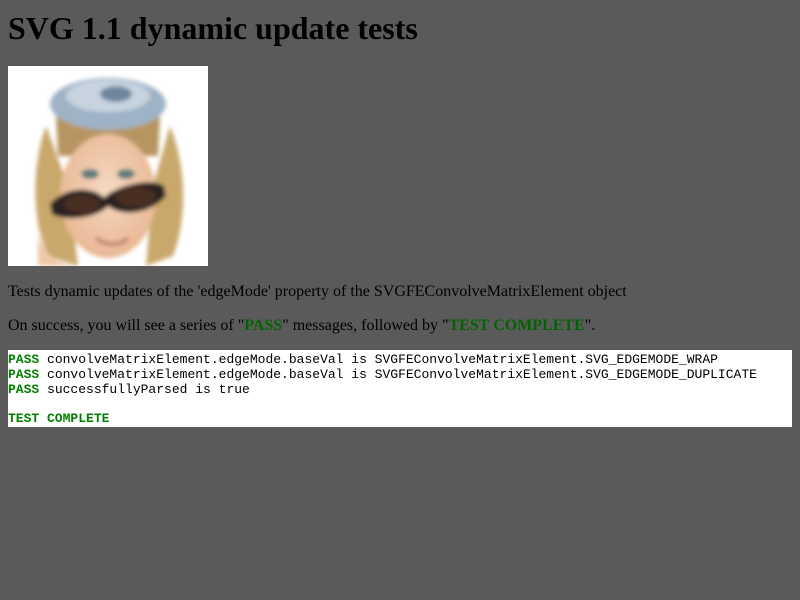 The height and width of the screenshot is (600, 800). What do you see at coordinates (213, 28) in the screenshot?
I see `page-title: SVG 1.1 dynamic update tests` at bounding box center [213, 28].